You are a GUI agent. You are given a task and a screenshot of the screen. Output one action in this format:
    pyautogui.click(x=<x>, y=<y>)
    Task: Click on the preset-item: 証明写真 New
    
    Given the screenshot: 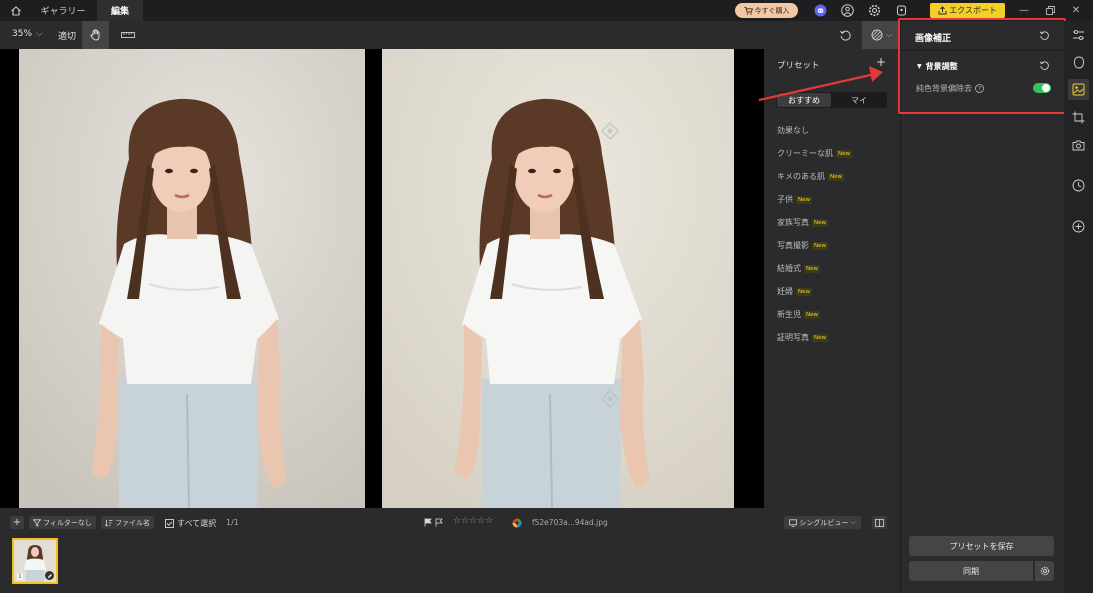 What is the action you would take?
    pyautogui.click(x=802, y=337)
    